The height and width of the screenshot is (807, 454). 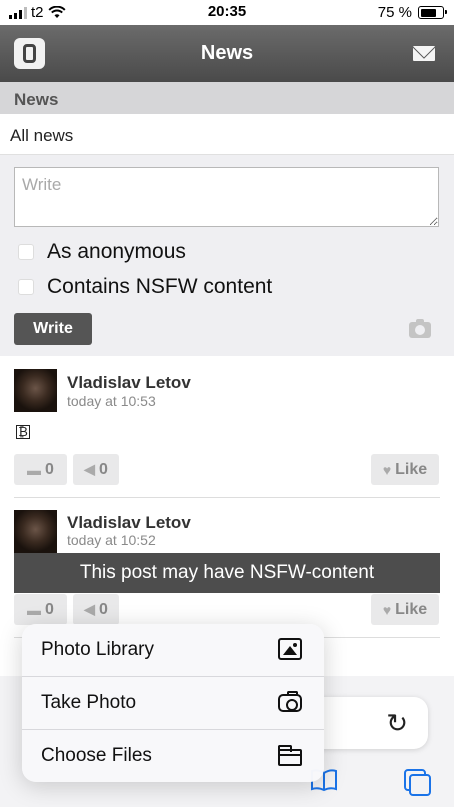 What do you see at coordinates (290, 649) in the screenshot?
I see `photo-library-icon` at bounding box center [290, 649].